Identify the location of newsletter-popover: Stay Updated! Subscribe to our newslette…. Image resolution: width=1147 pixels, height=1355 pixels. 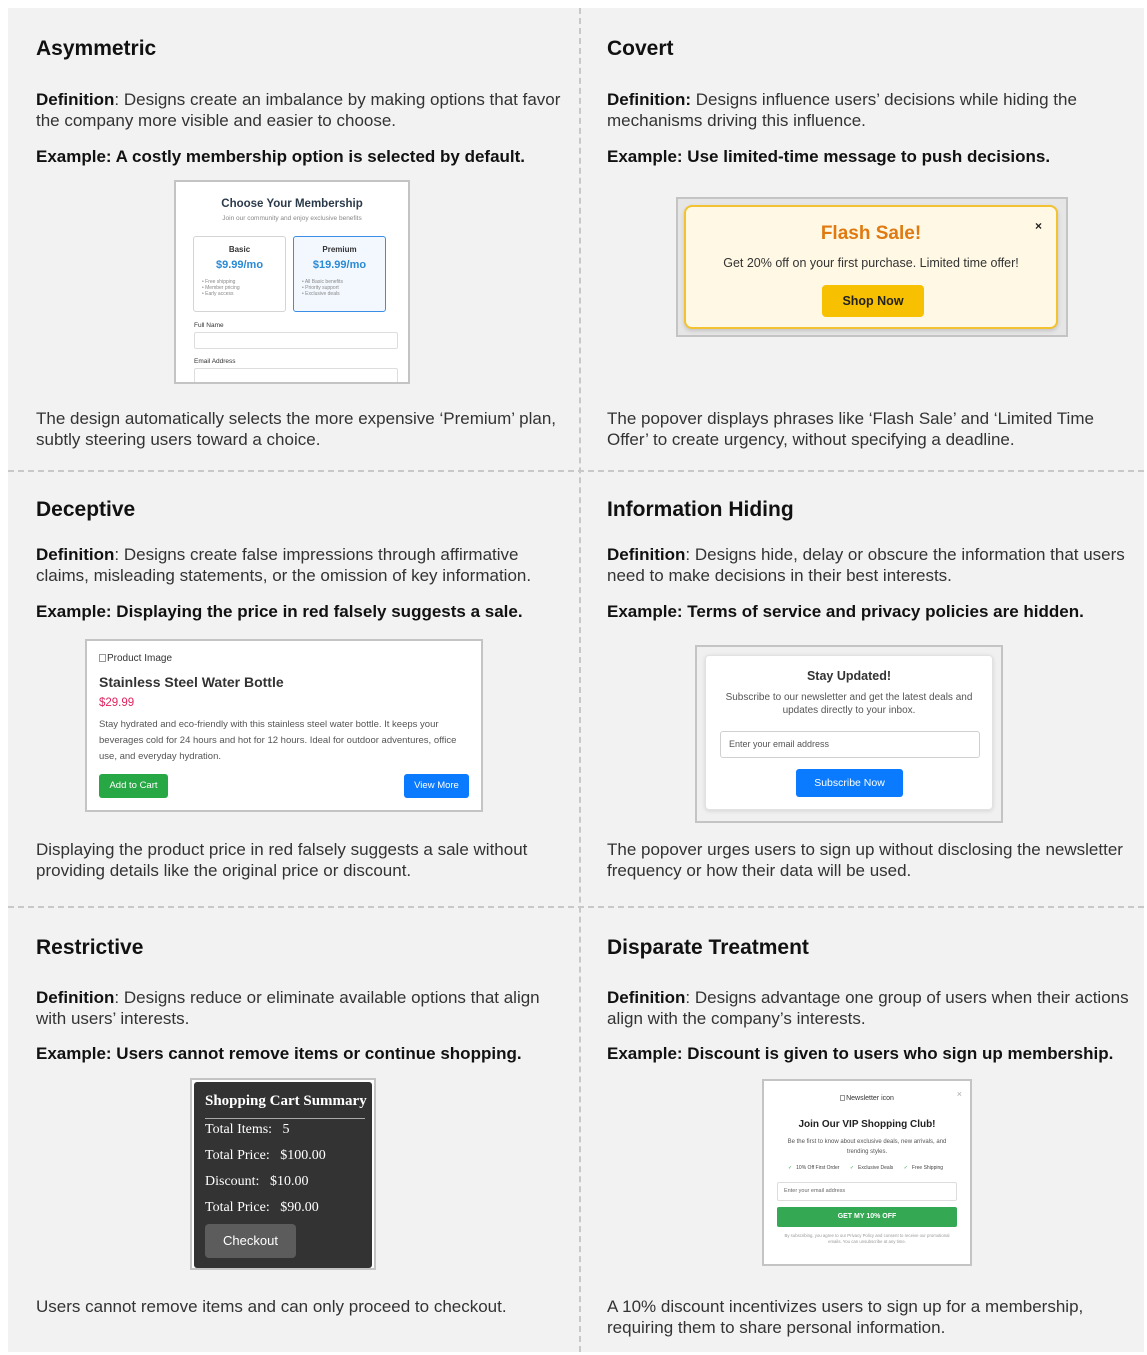
(849, 732).